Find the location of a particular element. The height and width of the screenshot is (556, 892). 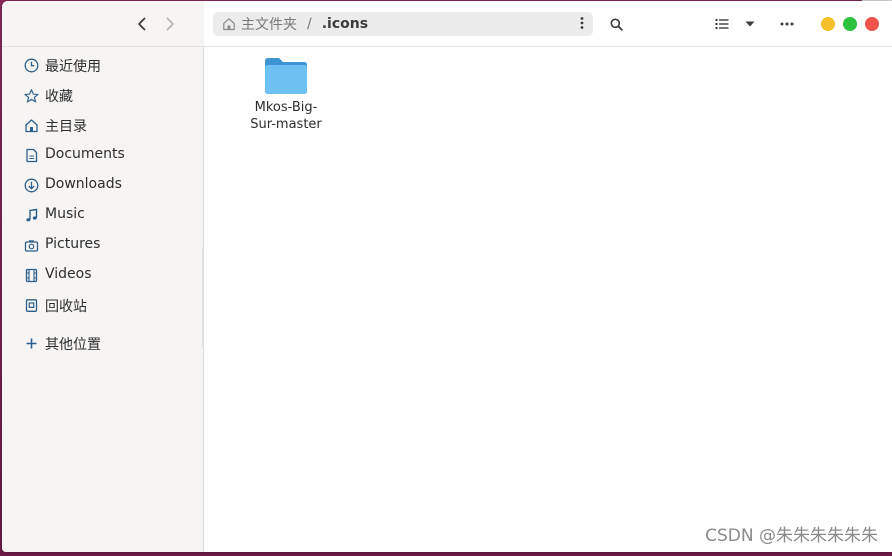

header-bar: 主文件夹 / .icons is located at coordinates (548, 24).